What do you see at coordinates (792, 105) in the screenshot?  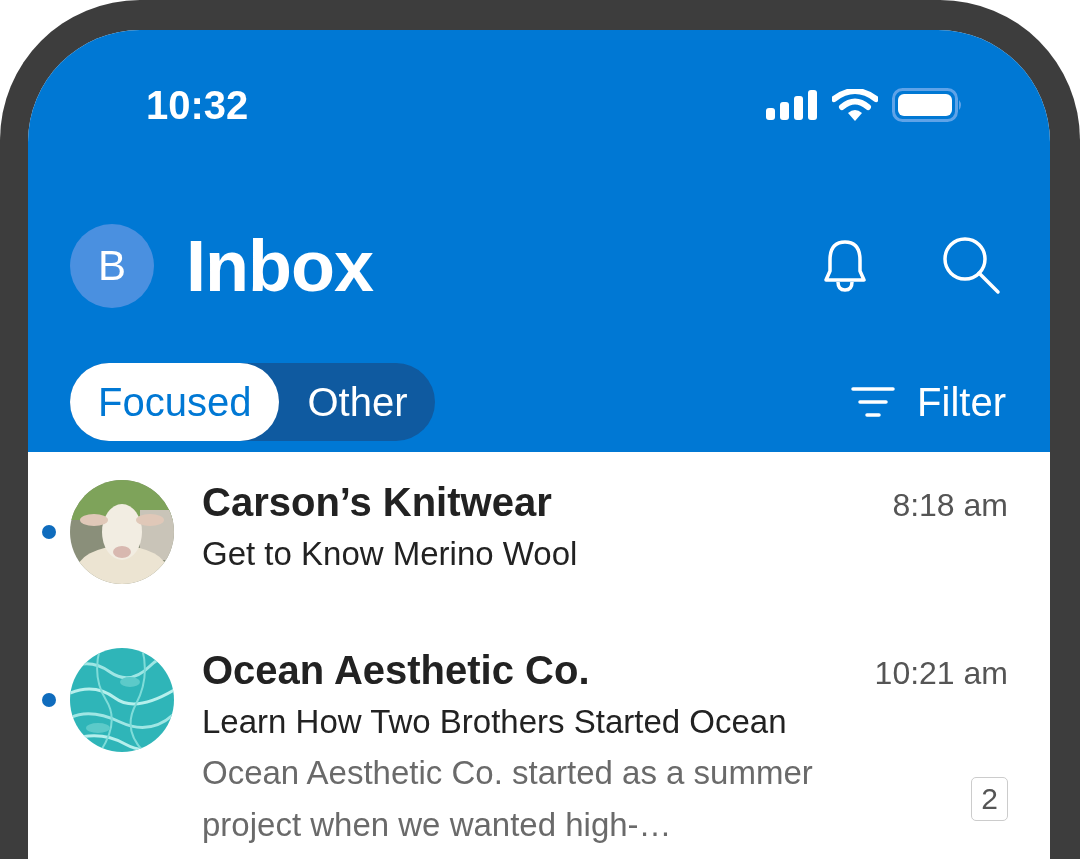 I see `signal-icon` at bounding box center [792, 105].